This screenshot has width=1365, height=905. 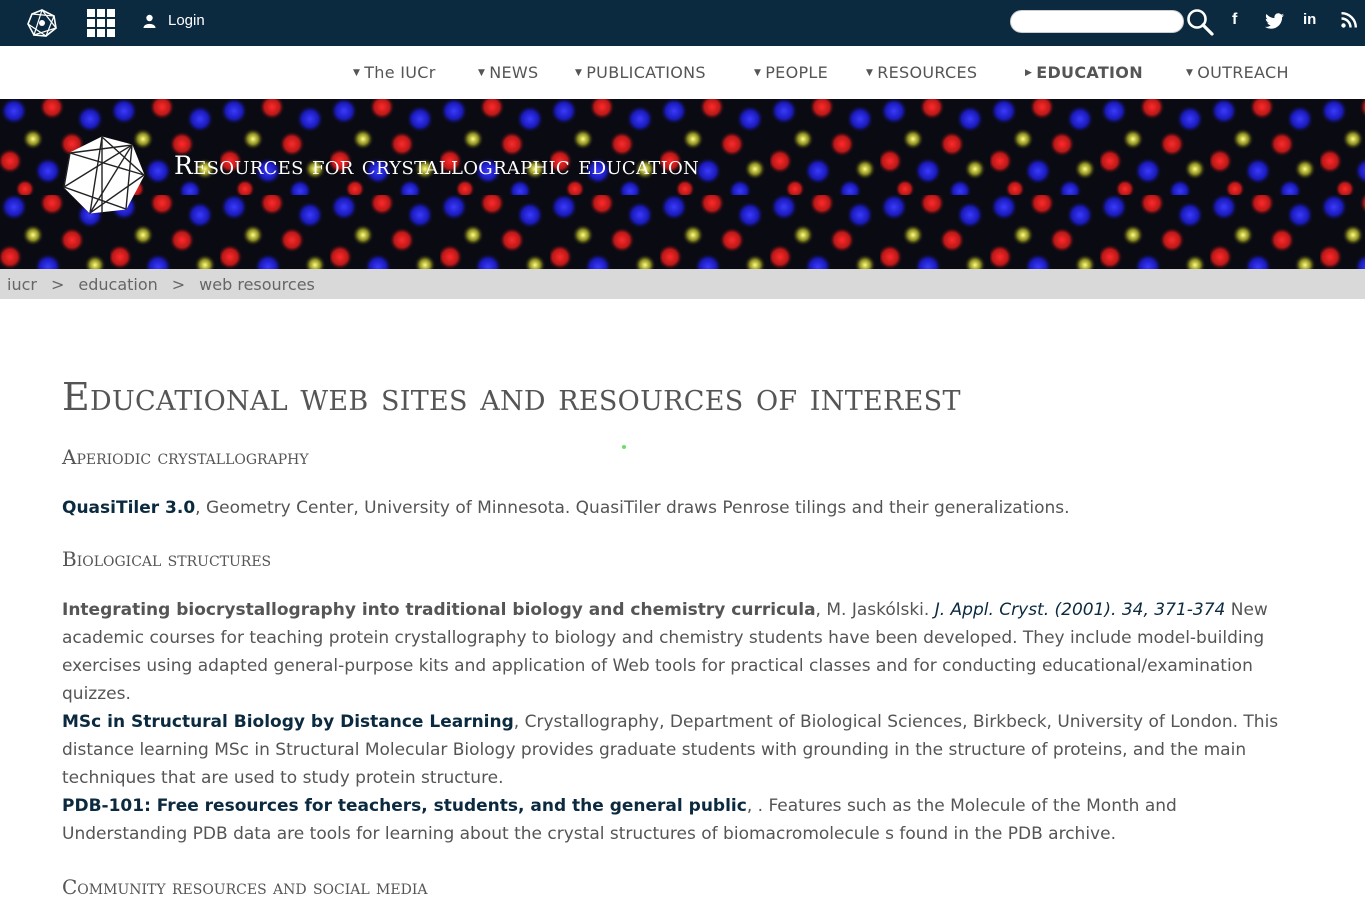 What do you see at coordinates (1237, 72) in the screenshot?
I see `nav-item-outreach: ▼ OUTREACH` at bounding box center [1237, 72].